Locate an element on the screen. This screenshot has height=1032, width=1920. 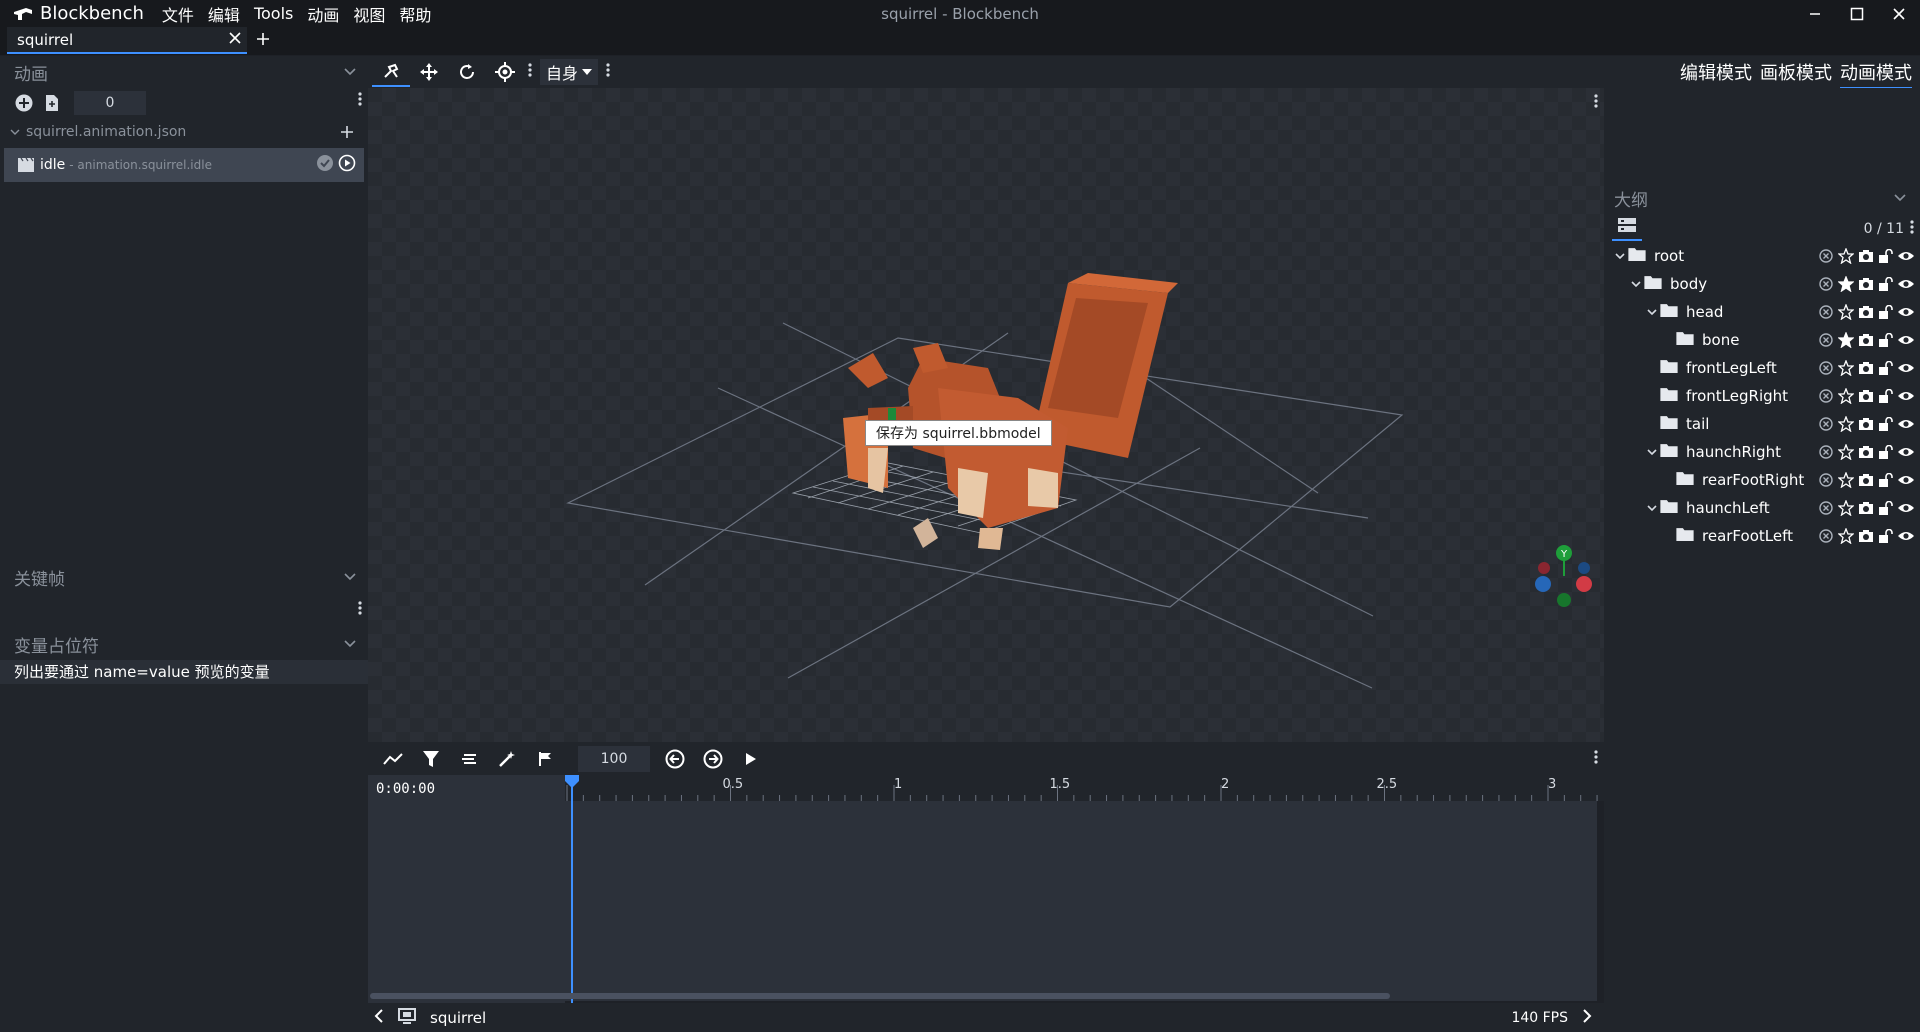
check-circle-icon is located at coordinates (325, 165).